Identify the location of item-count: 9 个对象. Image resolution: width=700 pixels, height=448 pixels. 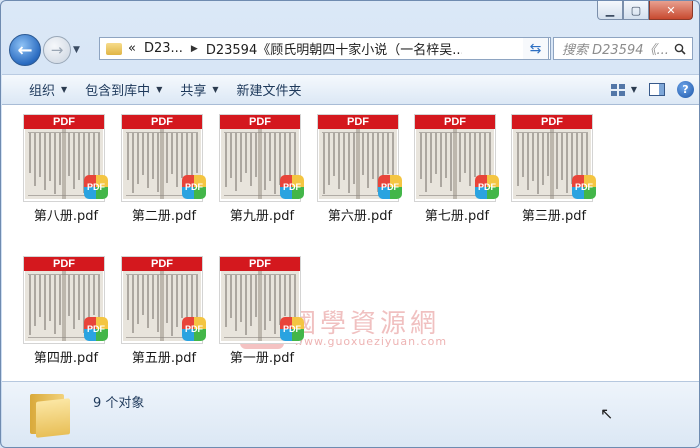
(119, 403).